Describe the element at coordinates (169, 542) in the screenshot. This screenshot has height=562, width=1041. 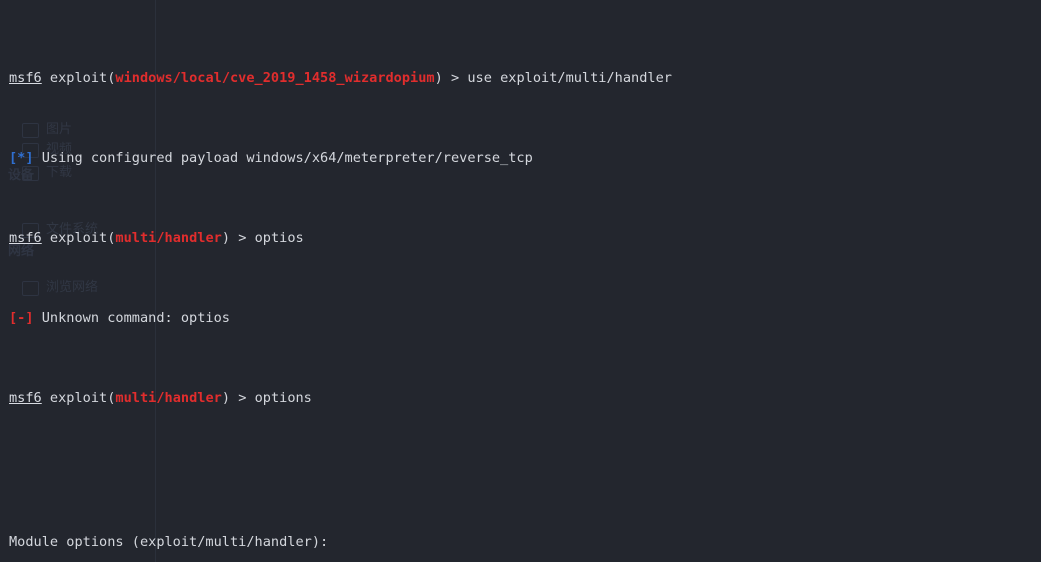
I see `module-options-title: Module options (exploit/multi/handler):` at that location.